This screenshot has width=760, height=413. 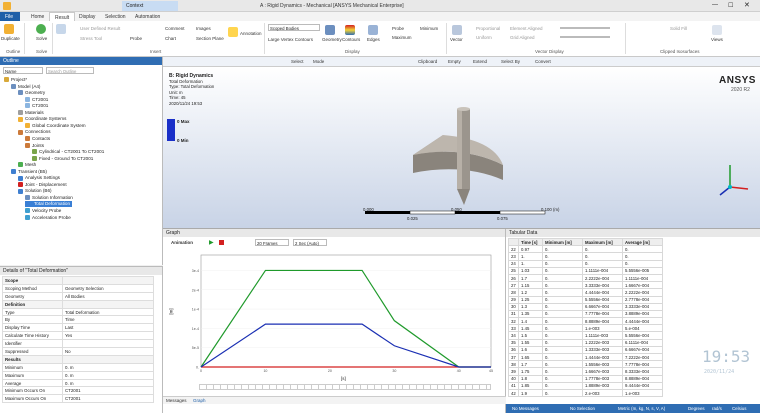 What do you see at coordinates (78, 328) in the screenshot?
I see `details-row: Display Time Last` at bounding box center [78, 328].